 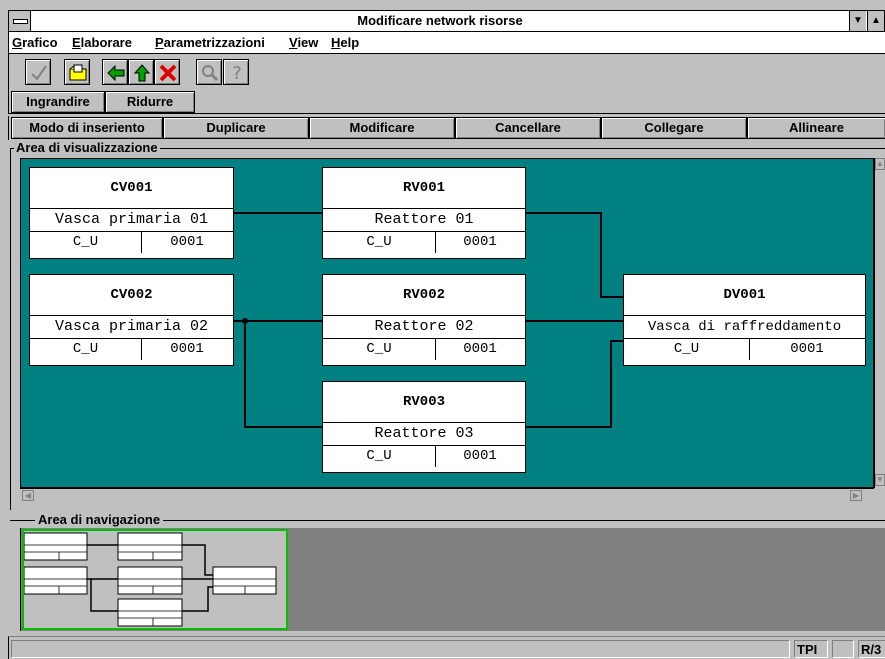 I want to click on toolbar: ?, so click(x=446, y=72).